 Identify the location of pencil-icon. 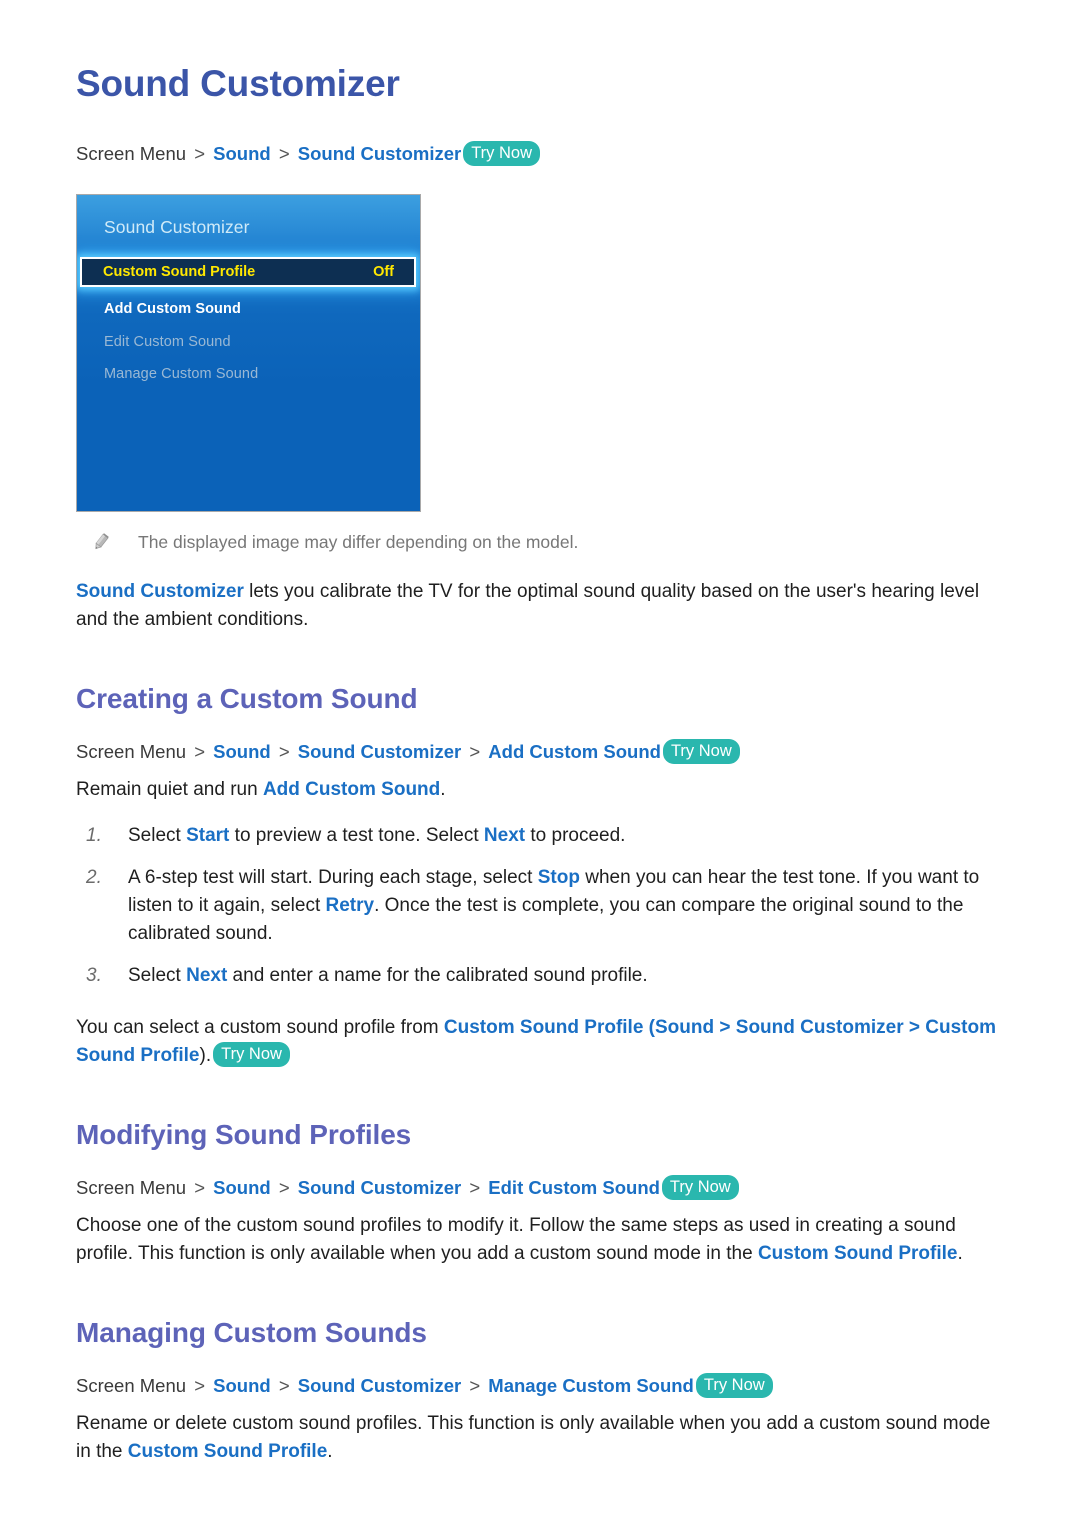
(101, 542).